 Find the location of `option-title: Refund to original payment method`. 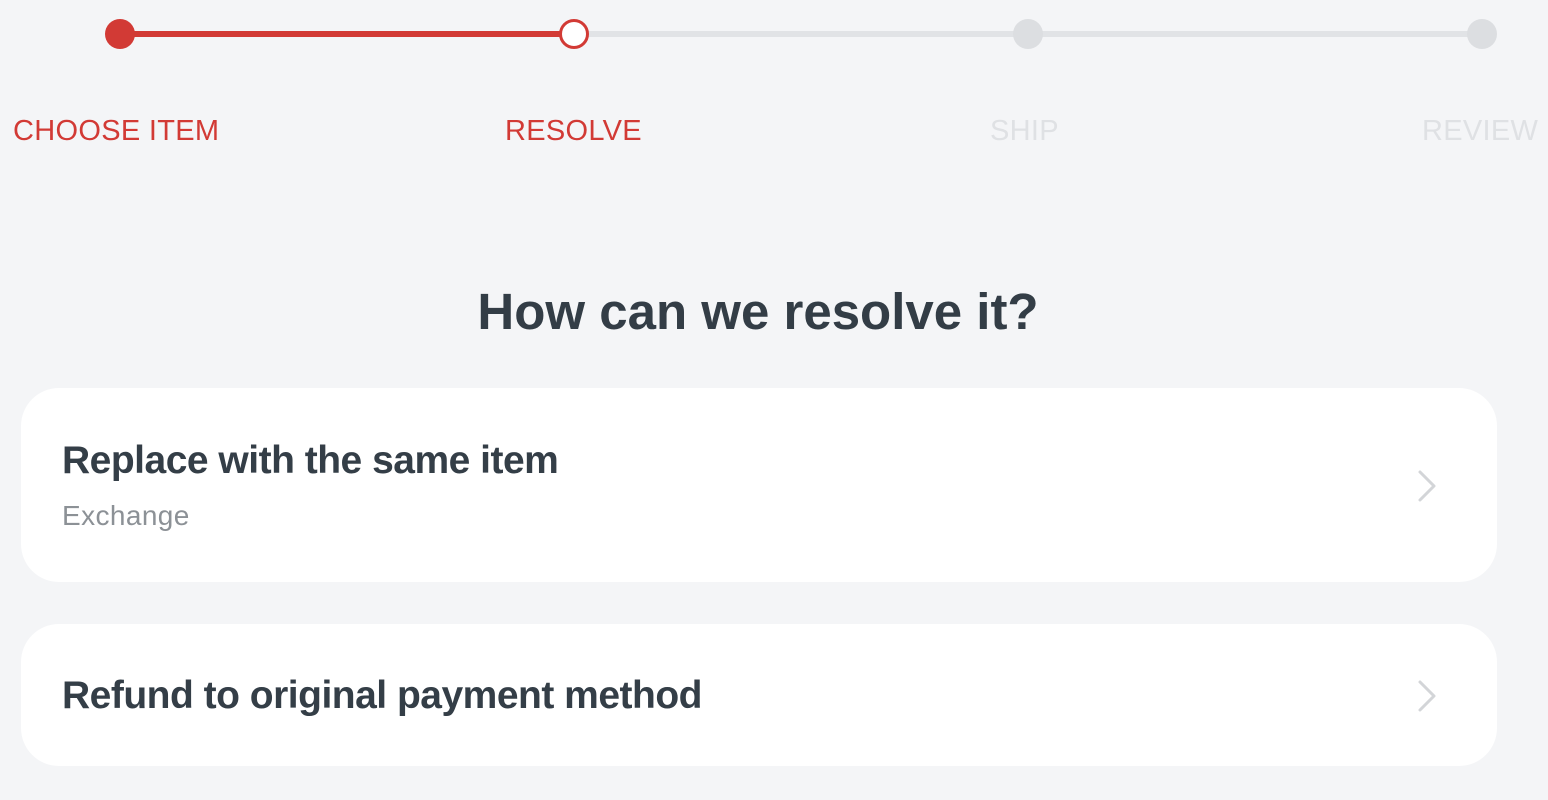

option-title: Refund to original payment method is located at coordinates (382, 695).